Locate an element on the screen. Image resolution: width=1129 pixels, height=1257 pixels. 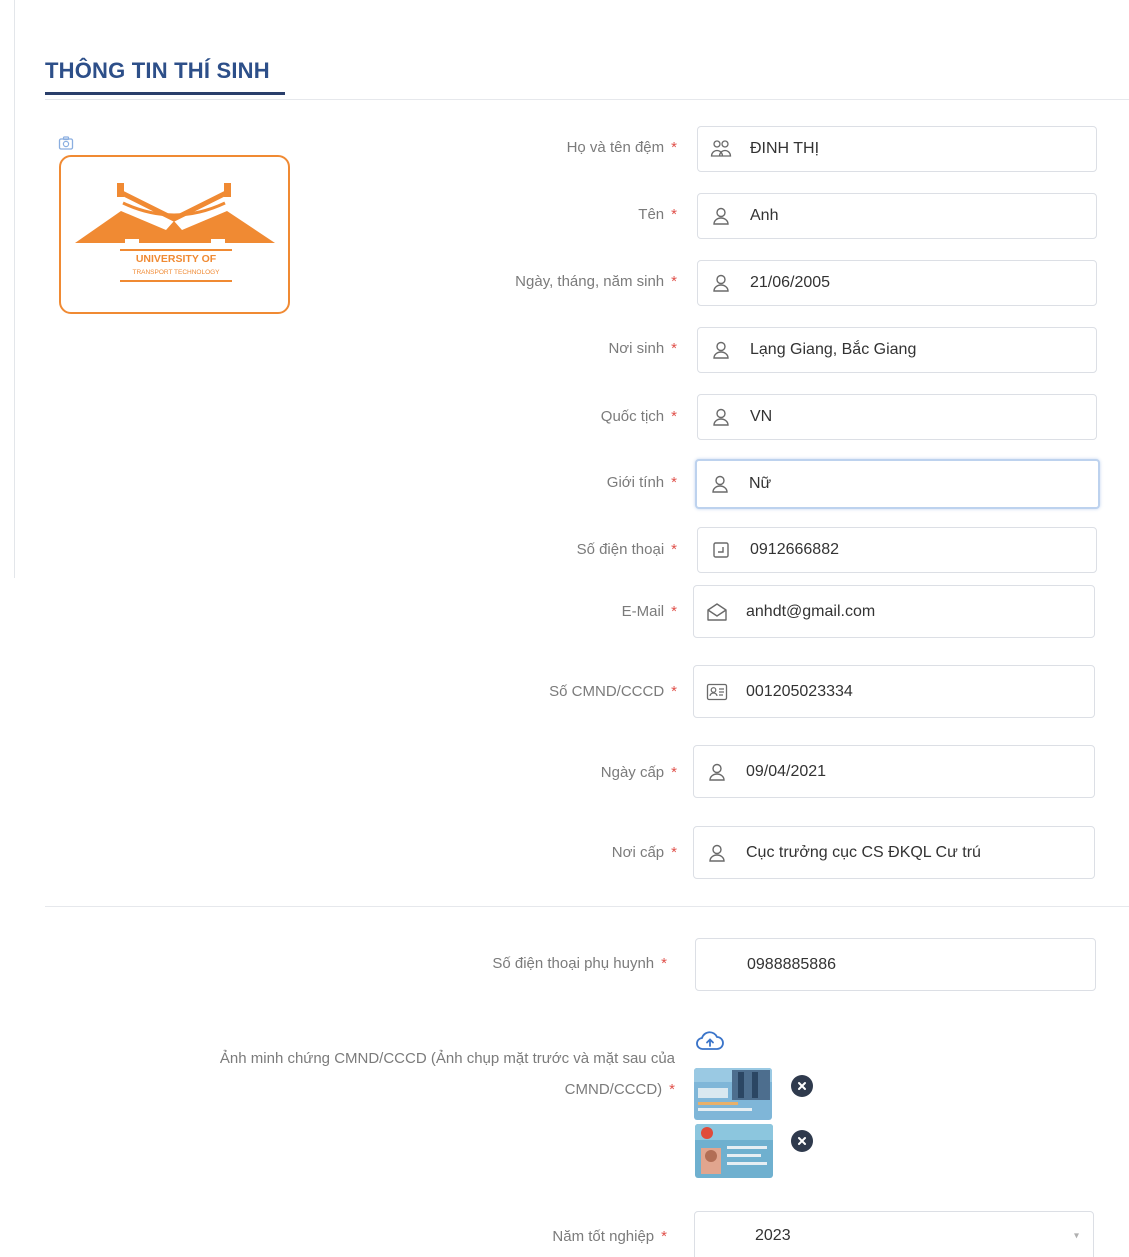
ngay-cap-value: 09/04/2021 is located at coordinates (786, 771).